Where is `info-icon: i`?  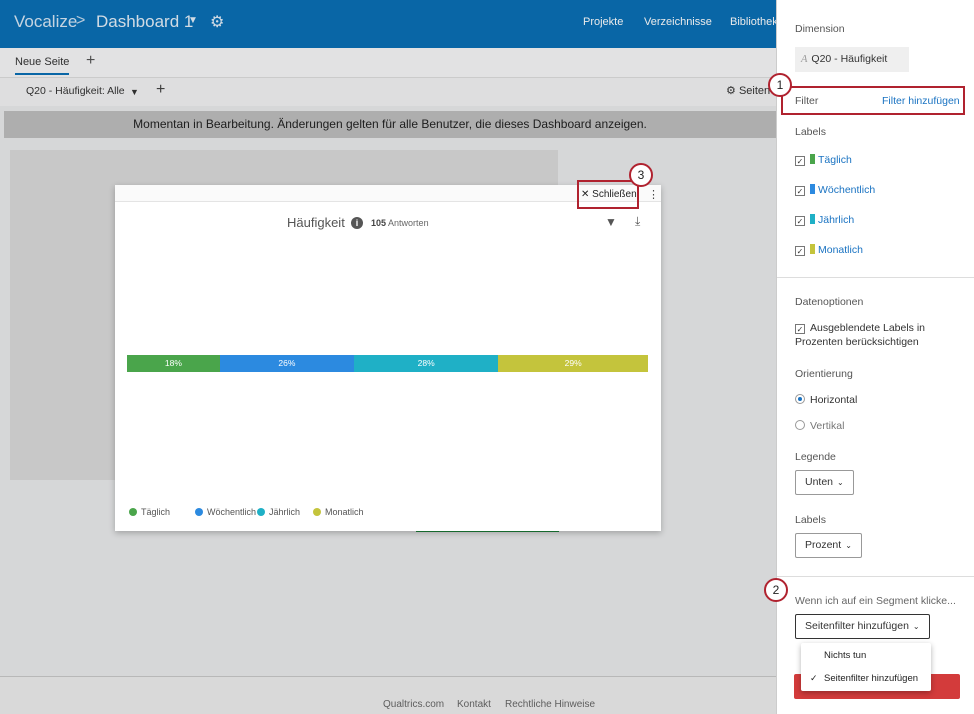
info-icon: i is located at coordinates (357, 223).